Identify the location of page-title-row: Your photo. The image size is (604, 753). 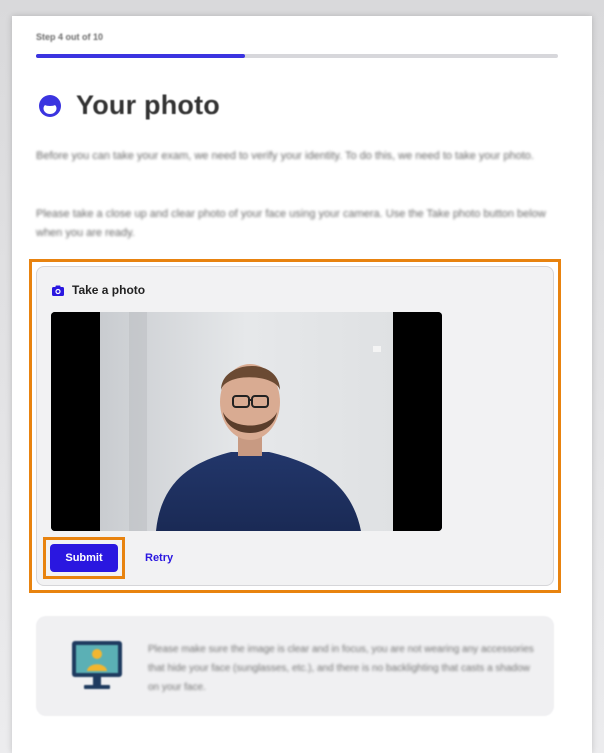
(129, 105).